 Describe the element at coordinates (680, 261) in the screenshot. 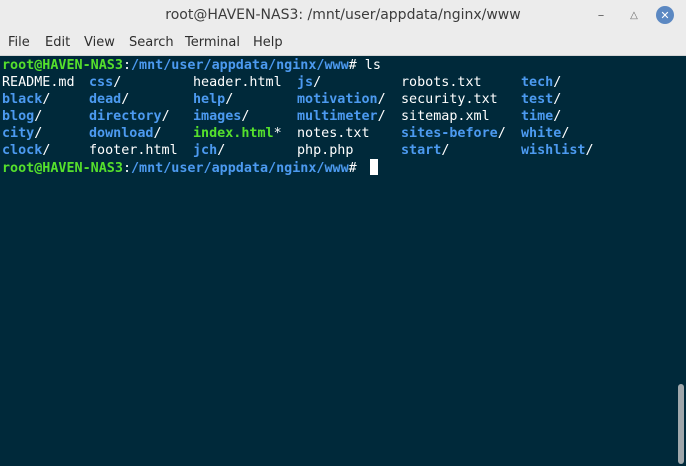

I see `scrollbar` at that location.